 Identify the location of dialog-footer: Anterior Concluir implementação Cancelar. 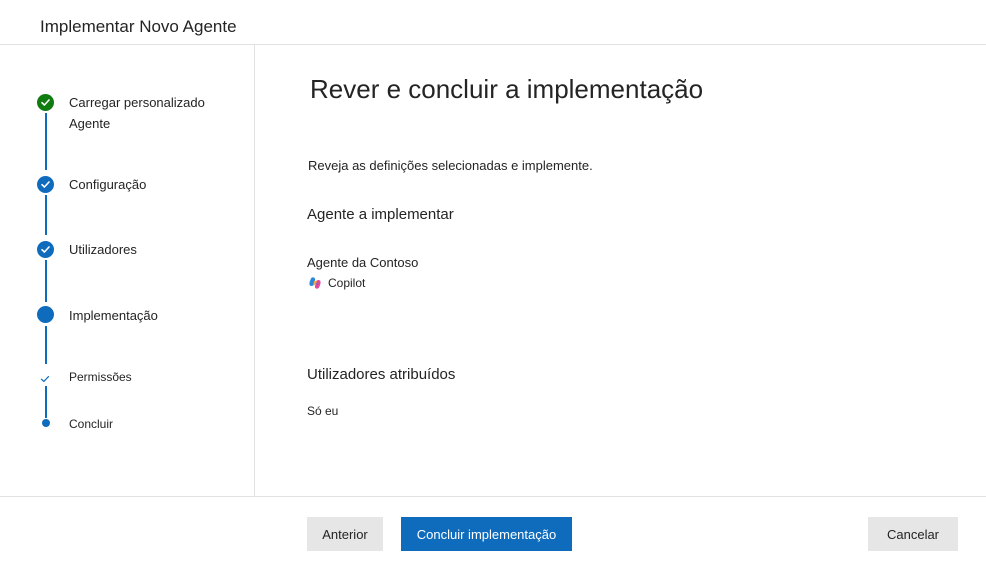
(493, 529).